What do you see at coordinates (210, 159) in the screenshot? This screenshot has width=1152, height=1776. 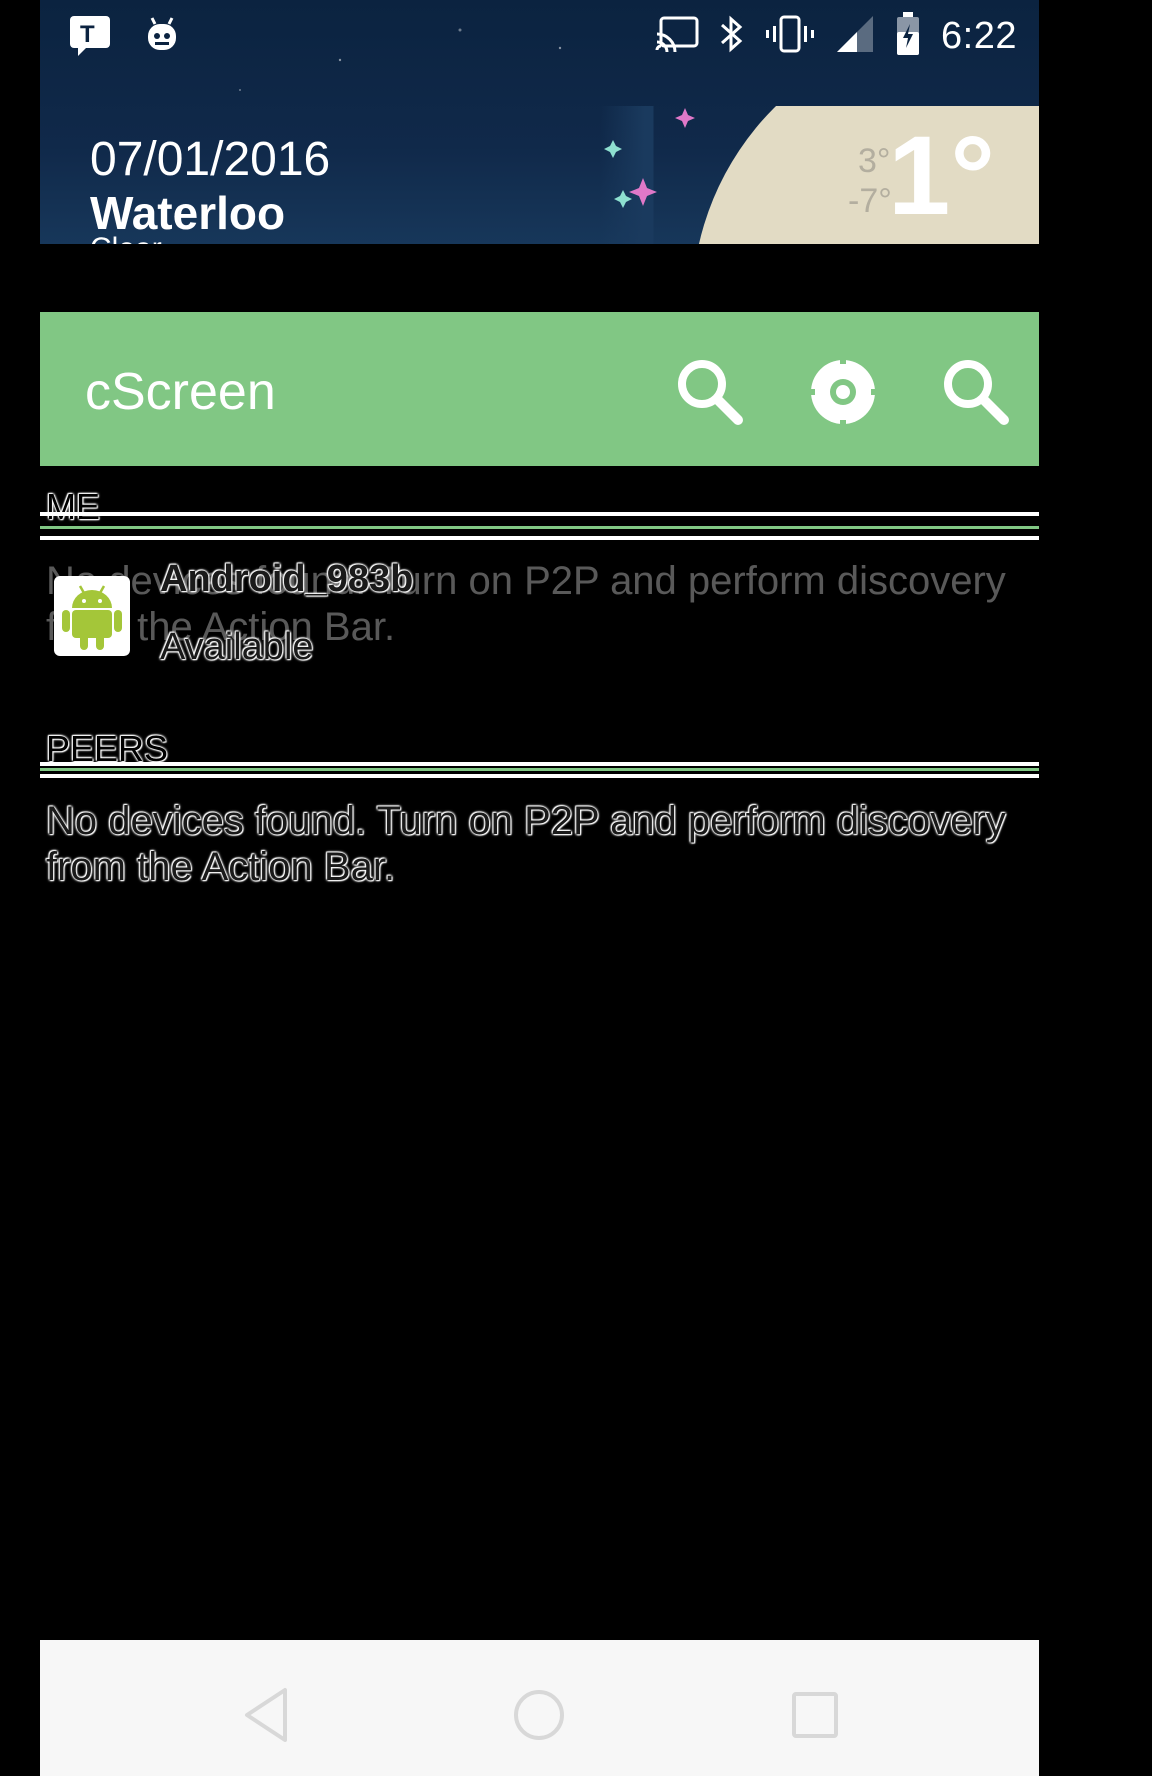 I see `weather-date: 07/01/2016` at bounding box center [210, 159].